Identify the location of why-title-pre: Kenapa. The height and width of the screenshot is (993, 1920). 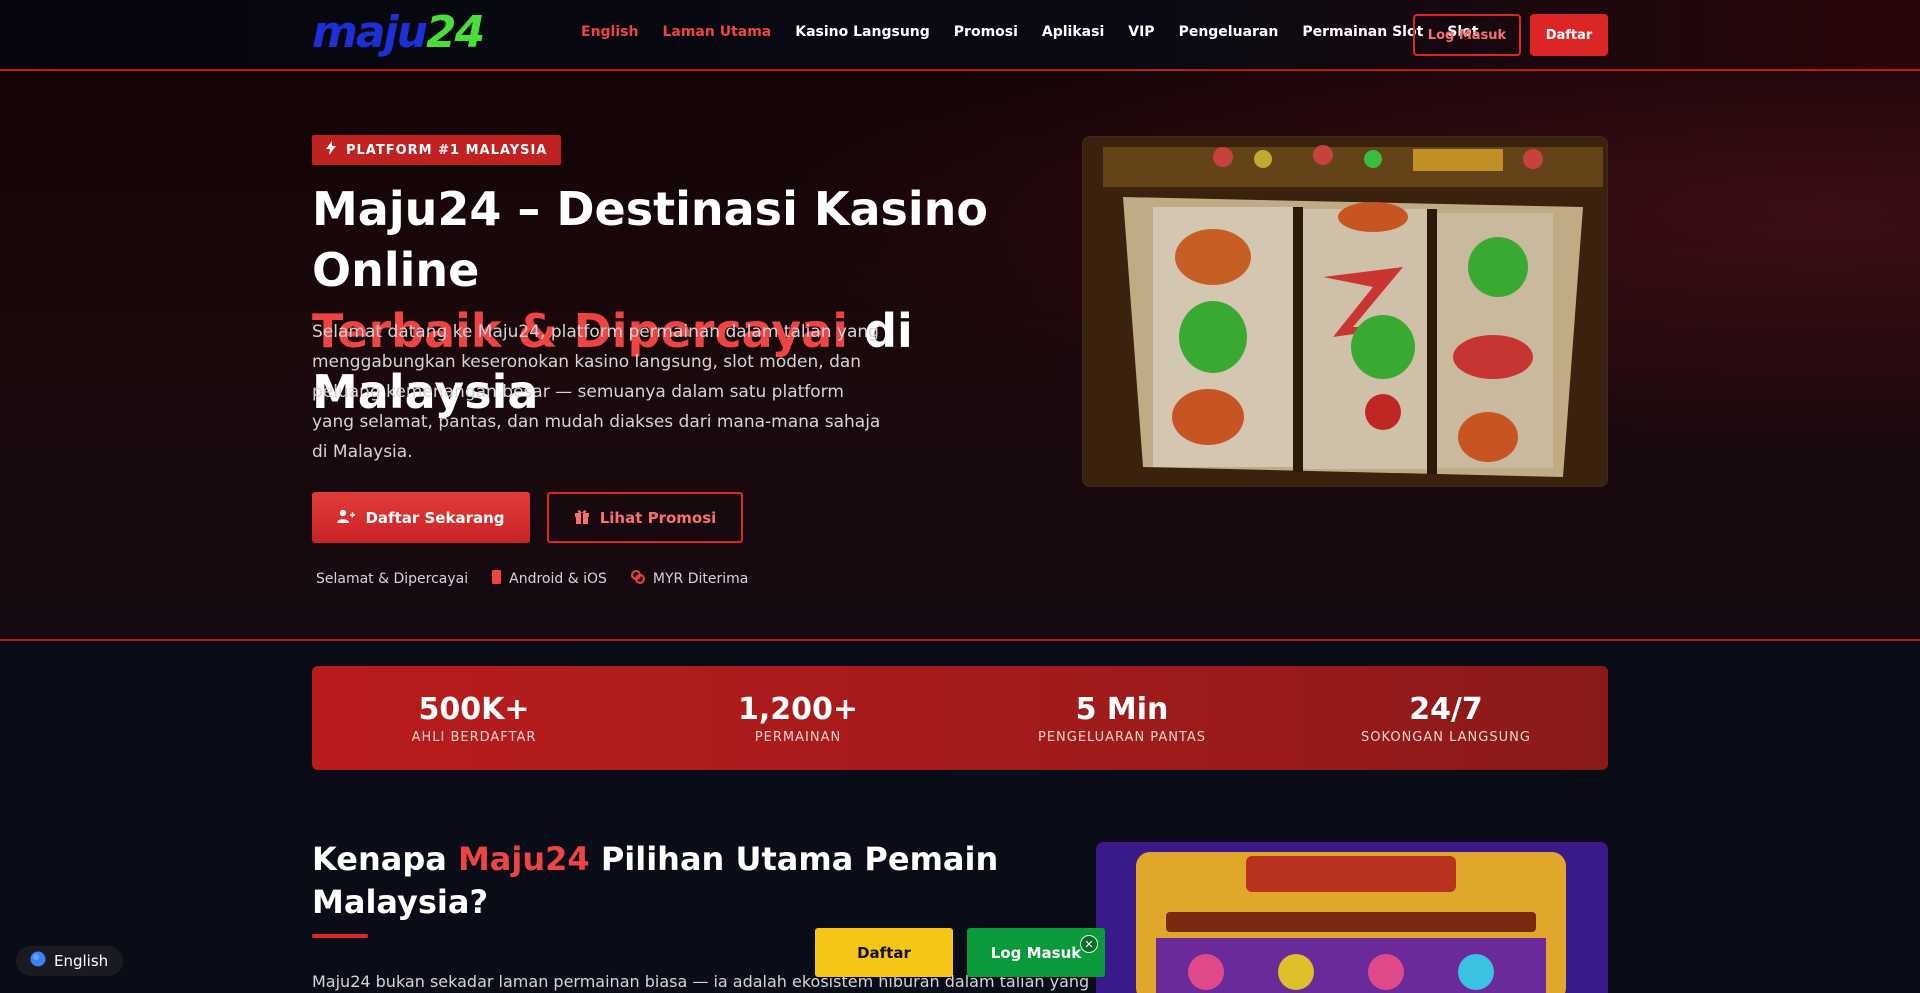
(385, 859).